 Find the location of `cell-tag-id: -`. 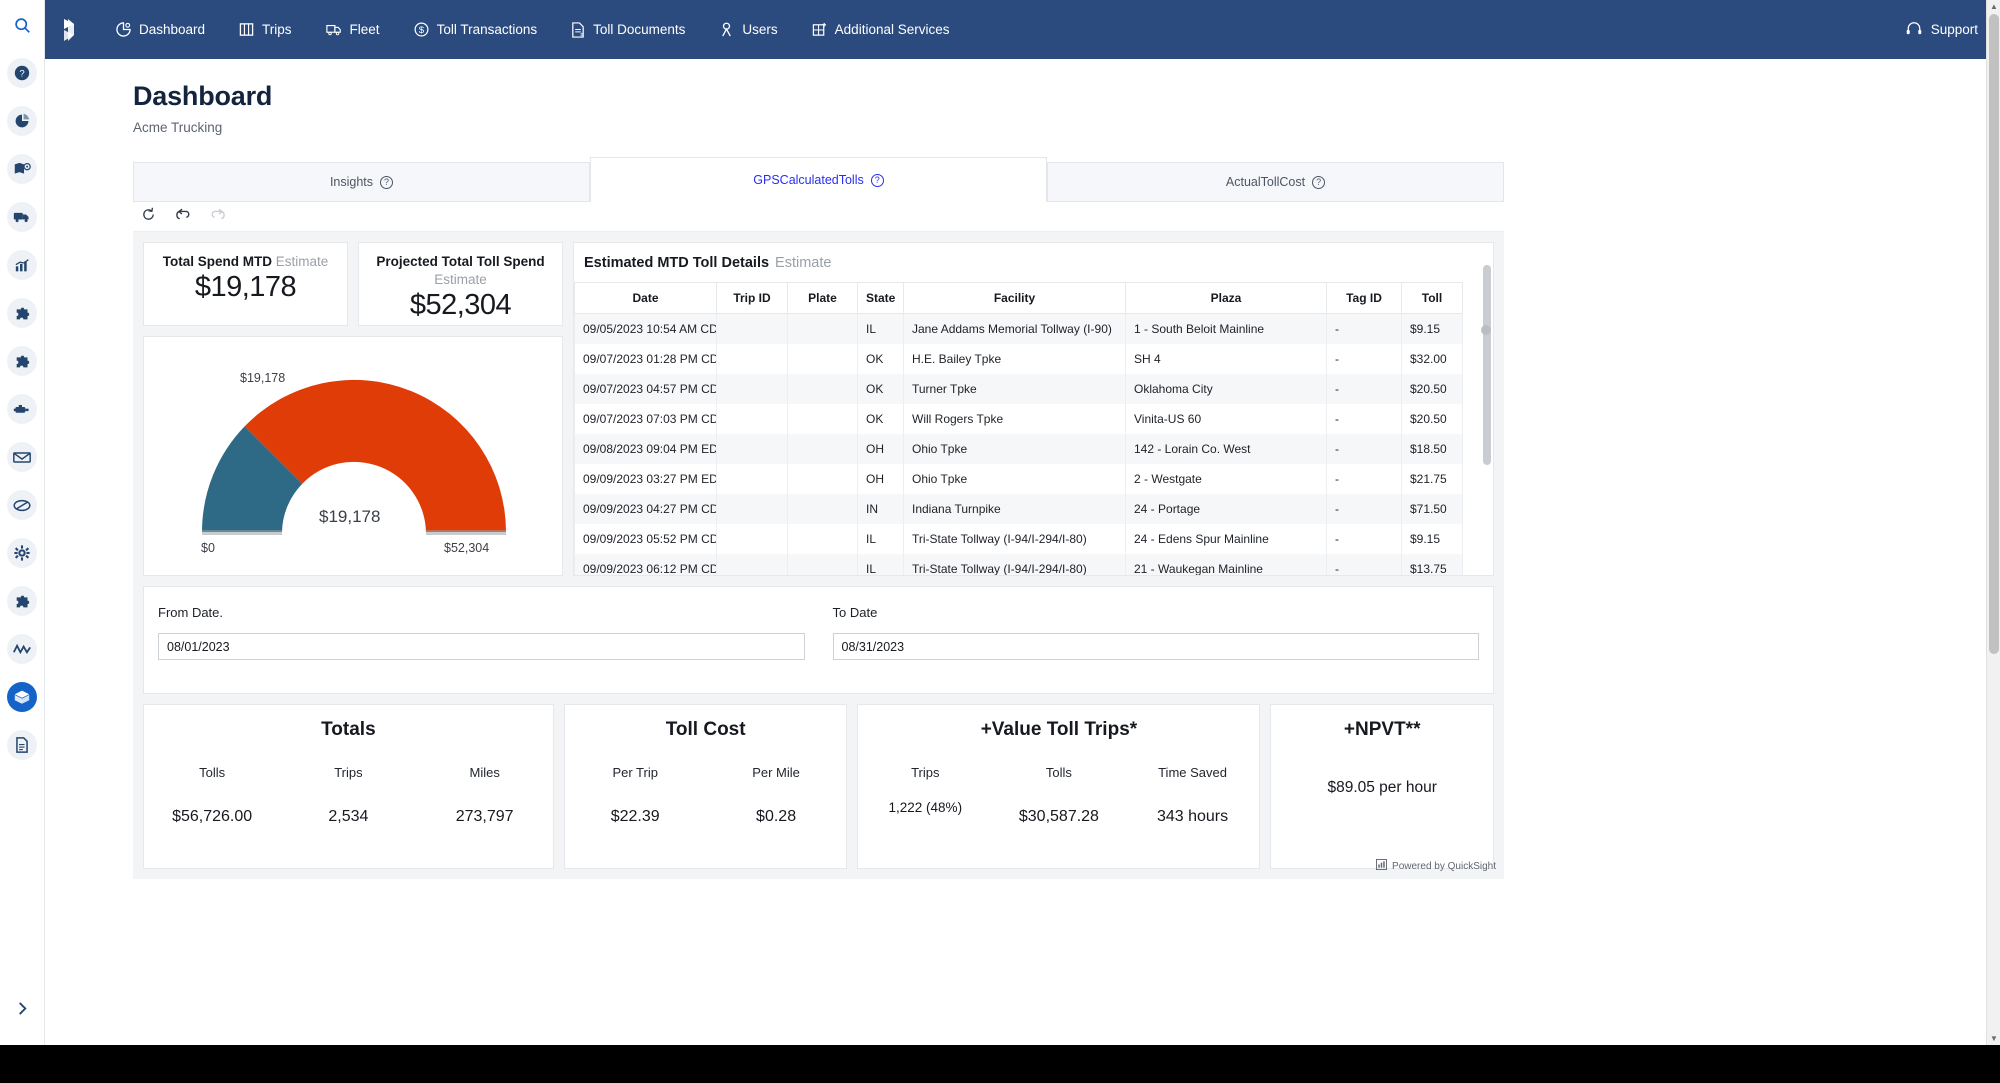

cell-tag-id: - is located at coordinates (1364, 359).